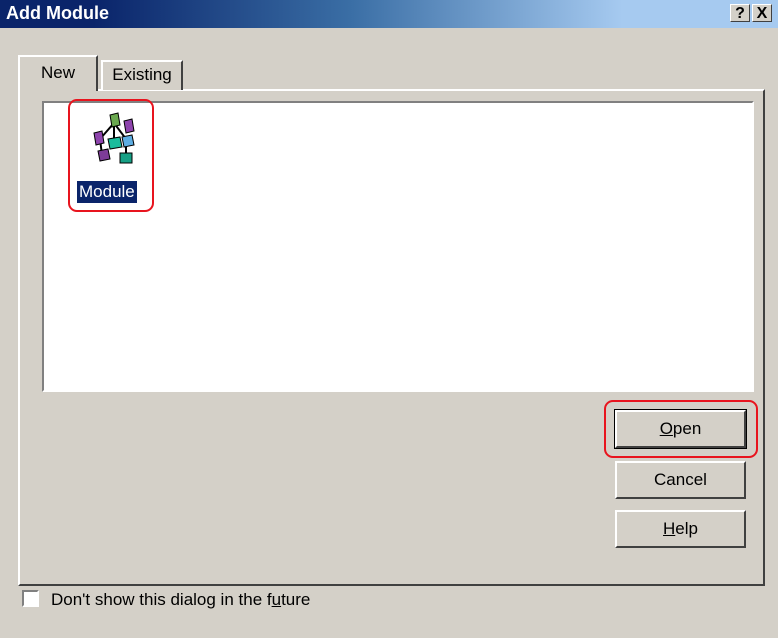  I want to click on tab-existing: Existing, so click(142, 75).